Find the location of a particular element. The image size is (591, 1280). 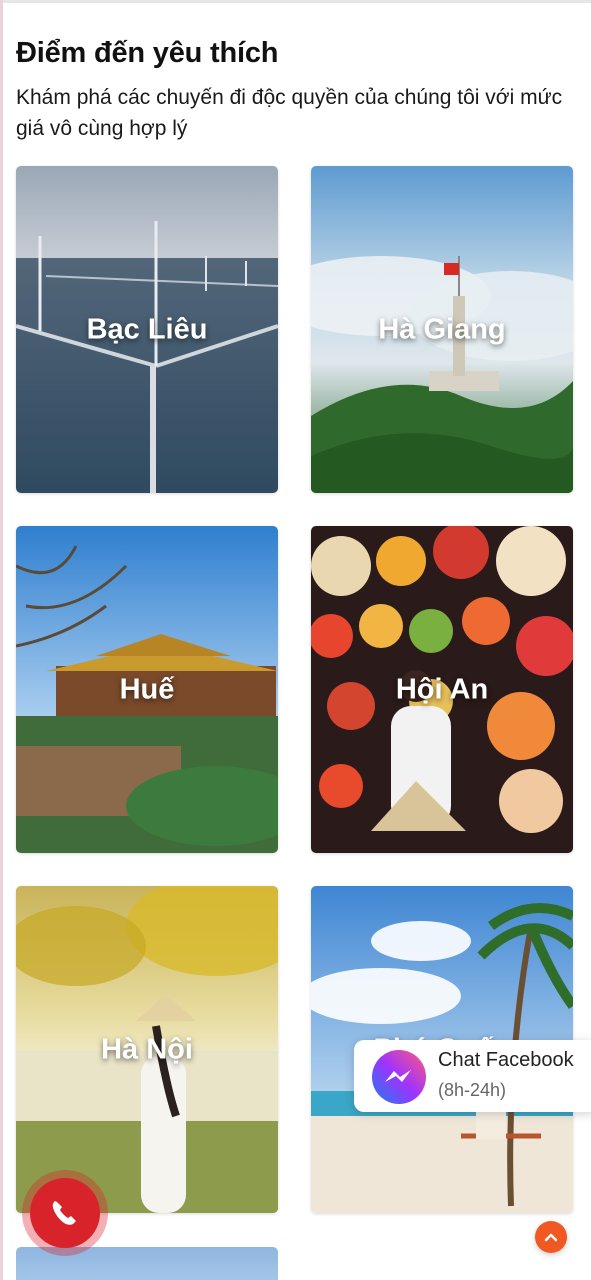

destination-name: Bạc Liêu is located at coordinates (147, 329).